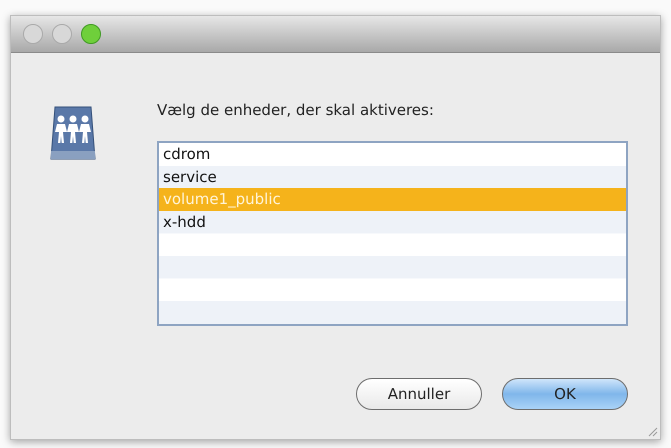 This screenshot has height=448, width=671. Describe the element at coordinates (62, 34) in the screenshot. I see `minimize-button` at that location.